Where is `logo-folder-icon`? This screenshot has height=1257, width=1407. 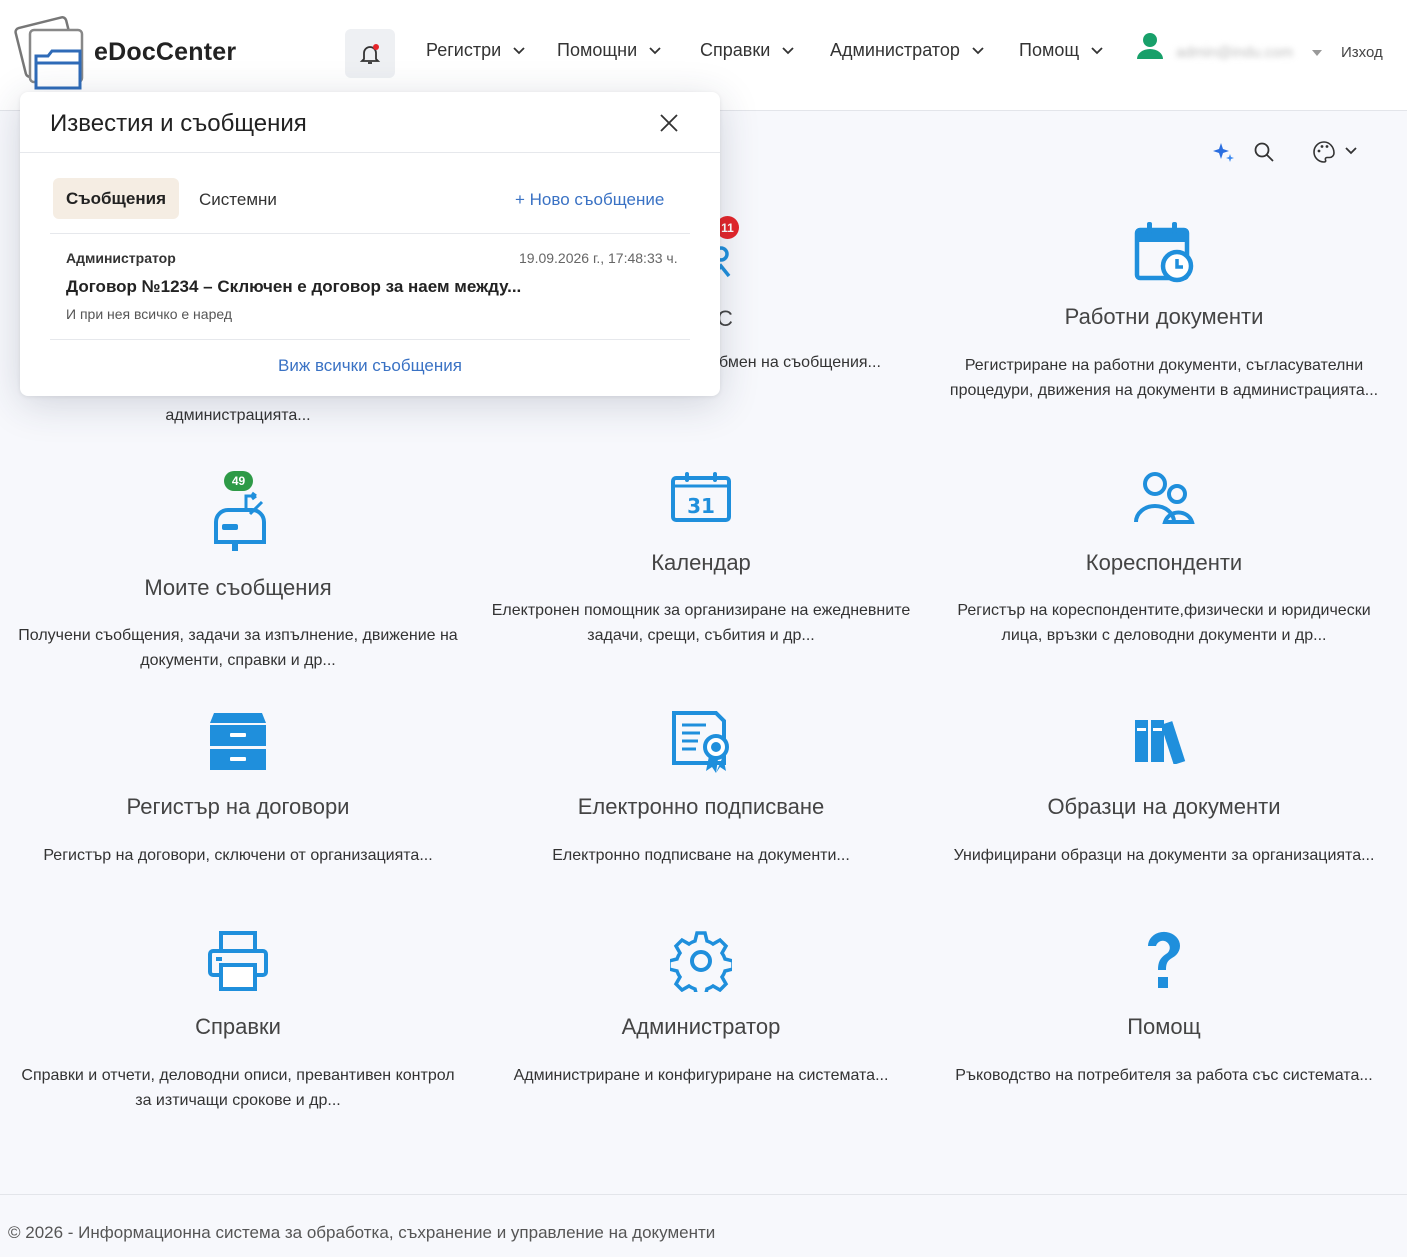
logo-folder-icon is located at coordinates (48, 53).